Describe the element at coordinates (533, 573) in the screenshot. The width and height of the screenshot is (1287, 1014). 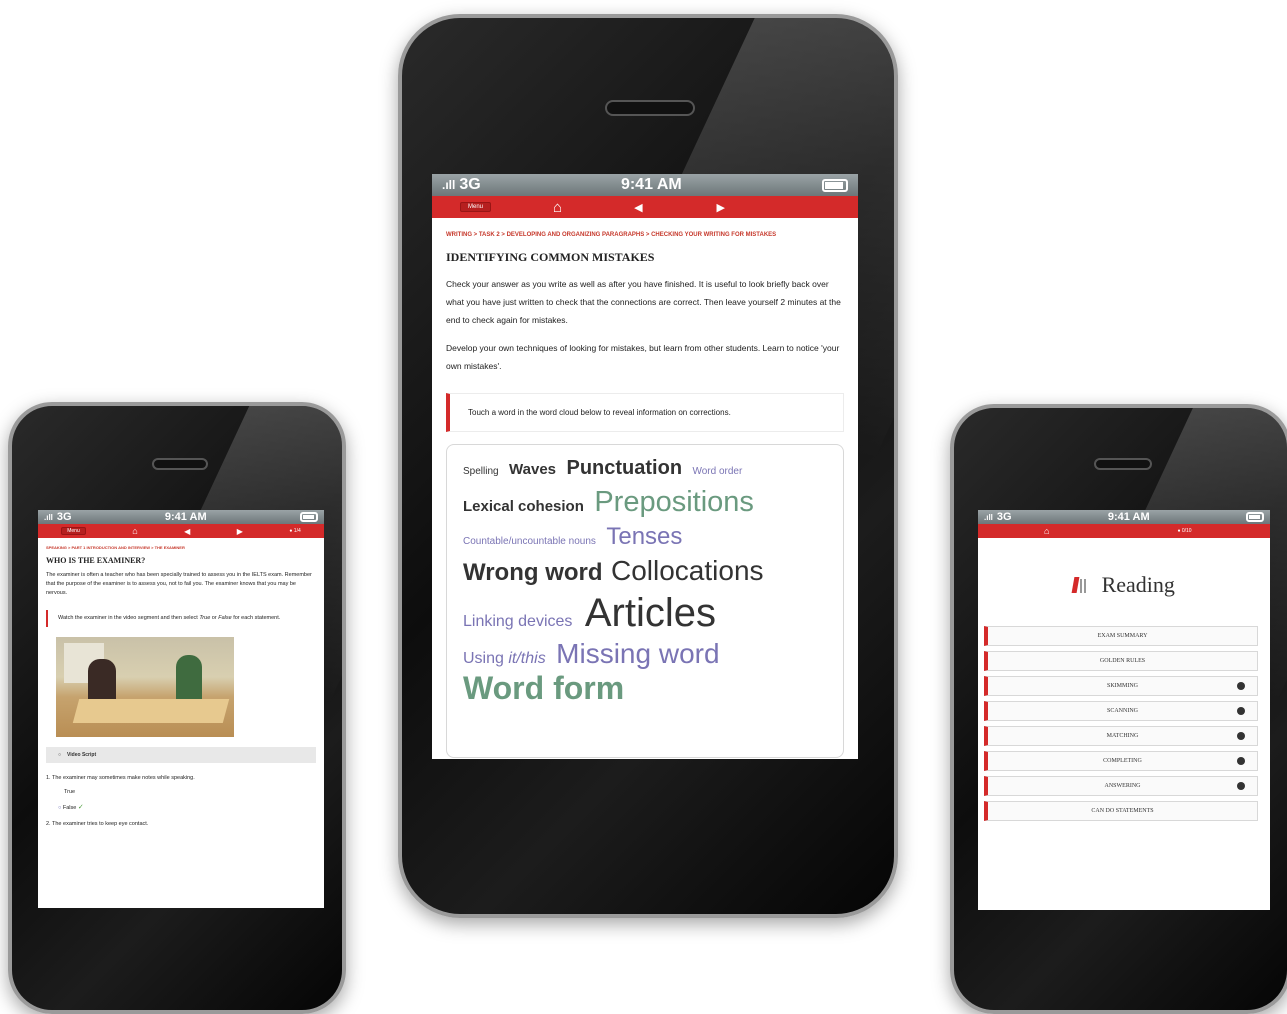
I see `cloud-word-wrong-word: Wrong word` at that location.